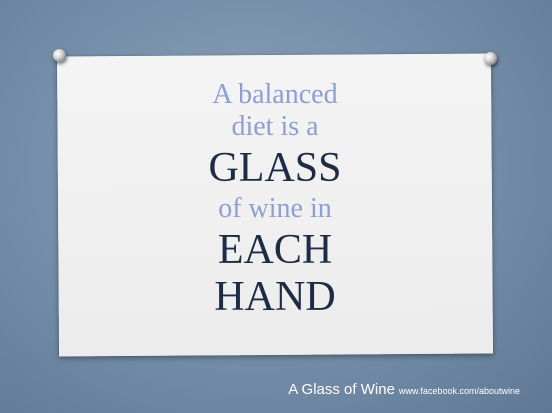 Image resolution: width=552 pixels, height=413 pixels. I want to click on quote-line-2: diet is a, so click(275, 126).